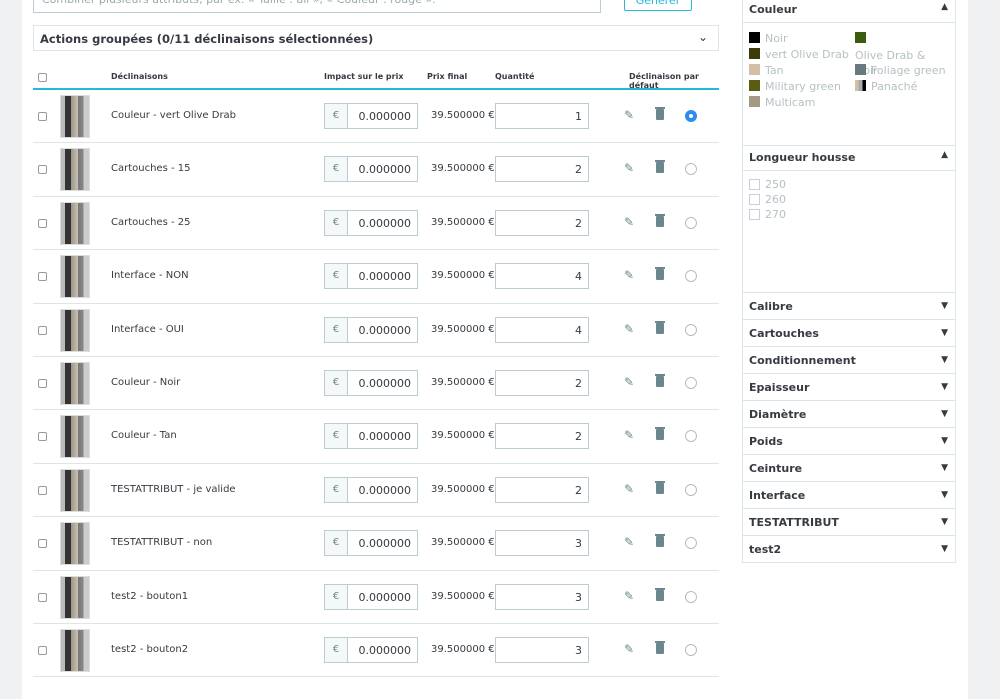 The width and height of the screenshot is (1000, 699). Describe the element at coordinates (463, 115) in the screenshot. I see `final-price: 39.500000 €` at that location.